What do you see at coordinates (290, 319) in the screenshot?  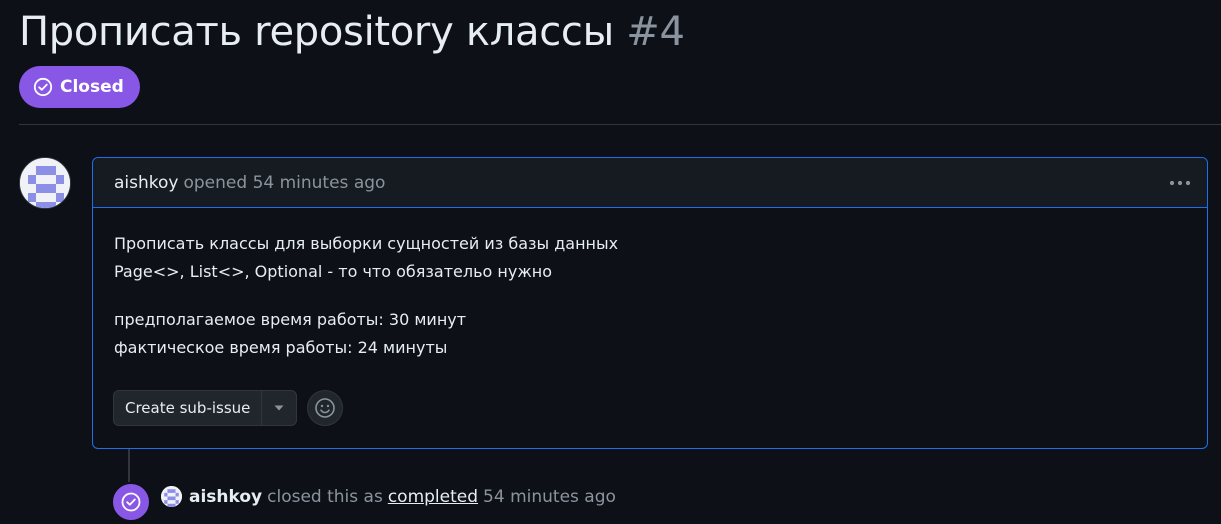 I see `comment-line: предполагаемое время работы: 30 минут` at bounding box center [290, 319].